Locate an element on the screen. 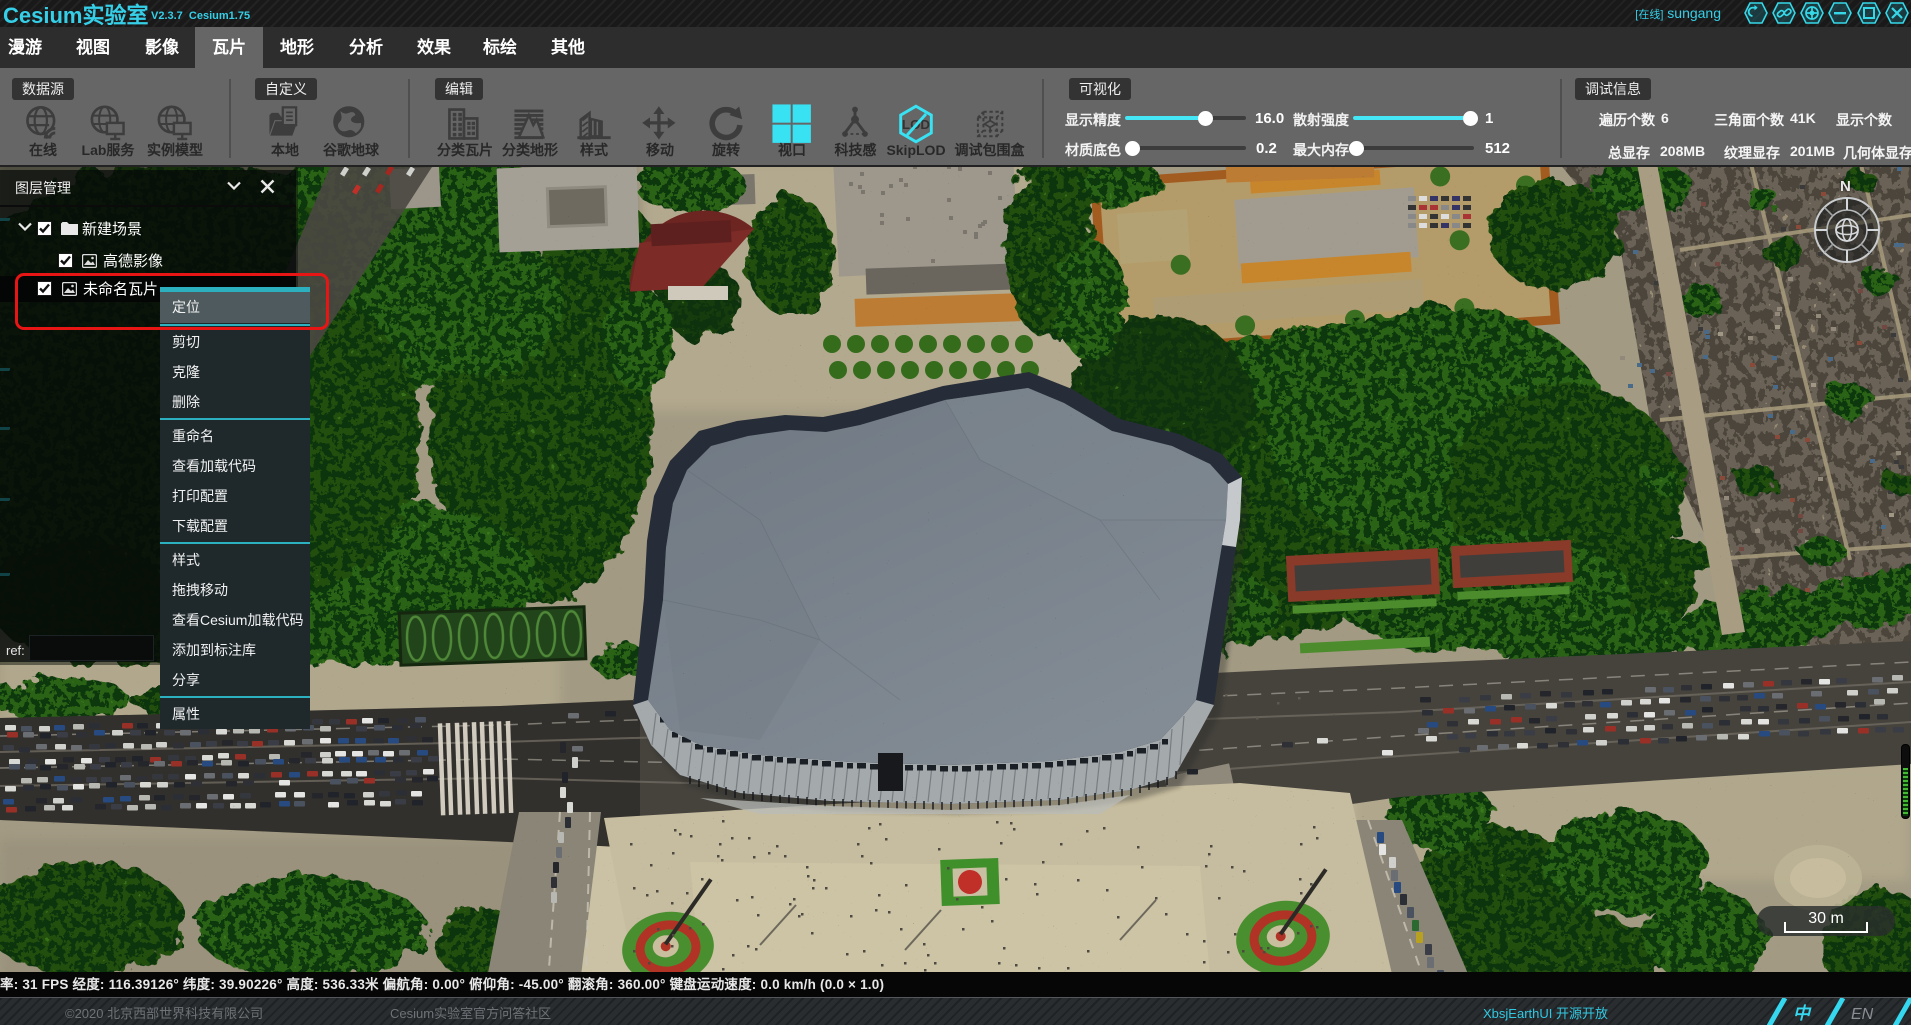 This screenshot has height=1025, width=1911. svg-text: 中 is located at coordinates (1802, 1013).